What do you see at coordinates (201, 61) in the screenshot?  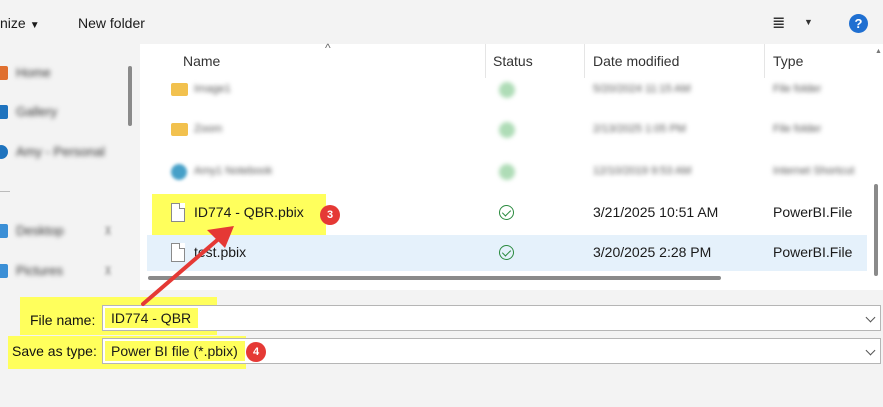 I see `column-header-name: Name` at bounding box center [201, 61].